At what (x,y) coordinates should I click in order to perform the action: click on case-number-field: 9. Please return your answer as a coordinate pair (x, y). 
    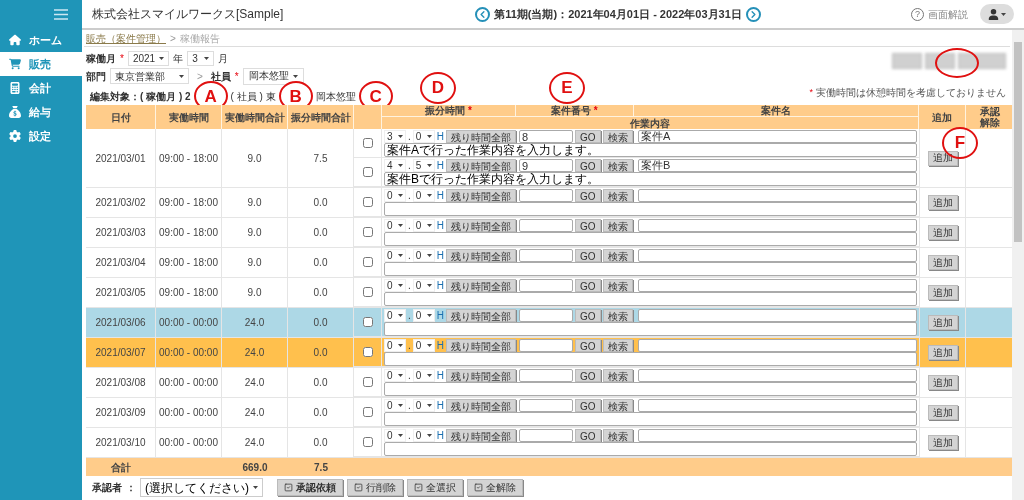
    Looking at the image, I should click on (546, 166).